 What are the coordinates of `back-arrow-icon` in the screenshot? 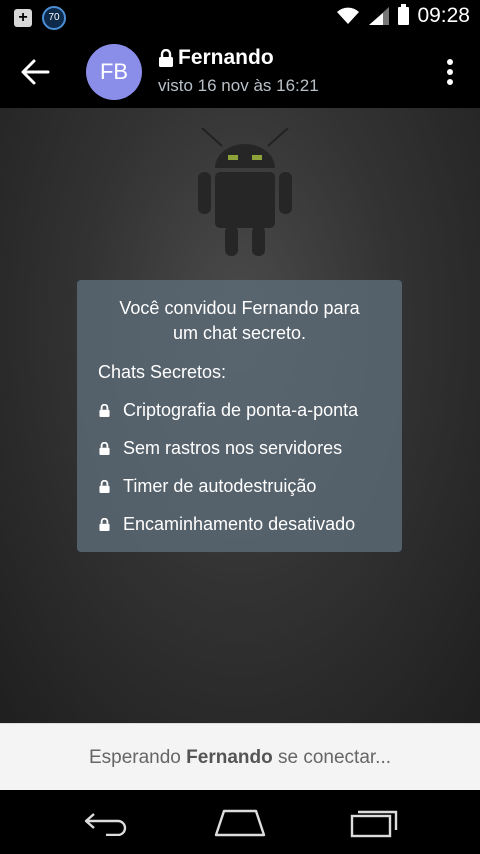 It's located at (35, 72).